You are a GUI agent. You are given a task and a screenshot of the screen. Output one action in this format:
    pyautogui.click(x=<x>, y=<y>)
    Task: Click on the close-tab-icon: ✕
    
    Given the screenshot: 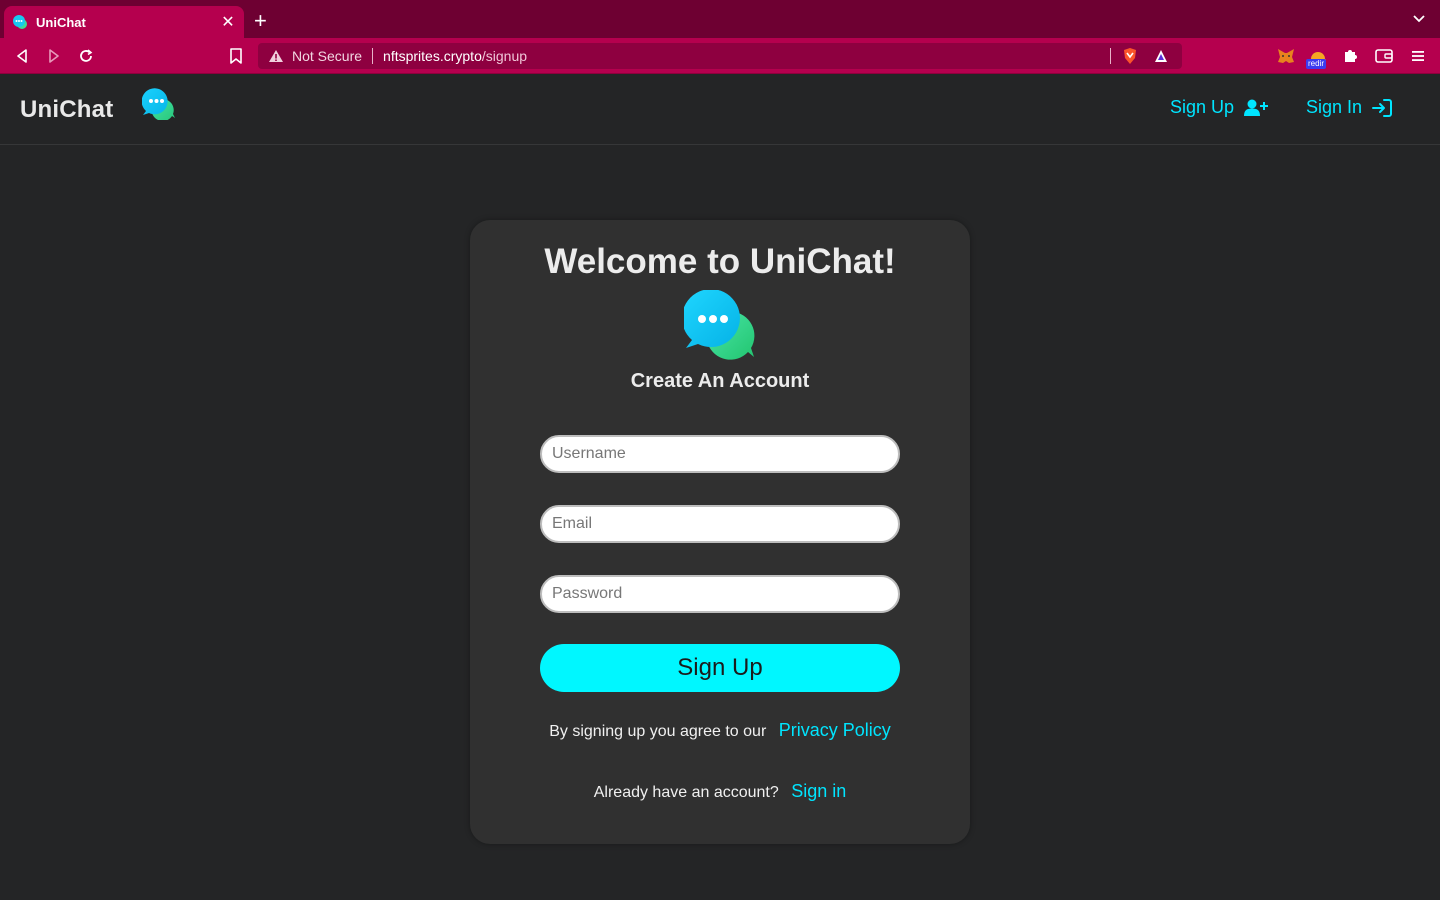 What is the action you would take?
    pyautogui.click(x=228, y=22)
    